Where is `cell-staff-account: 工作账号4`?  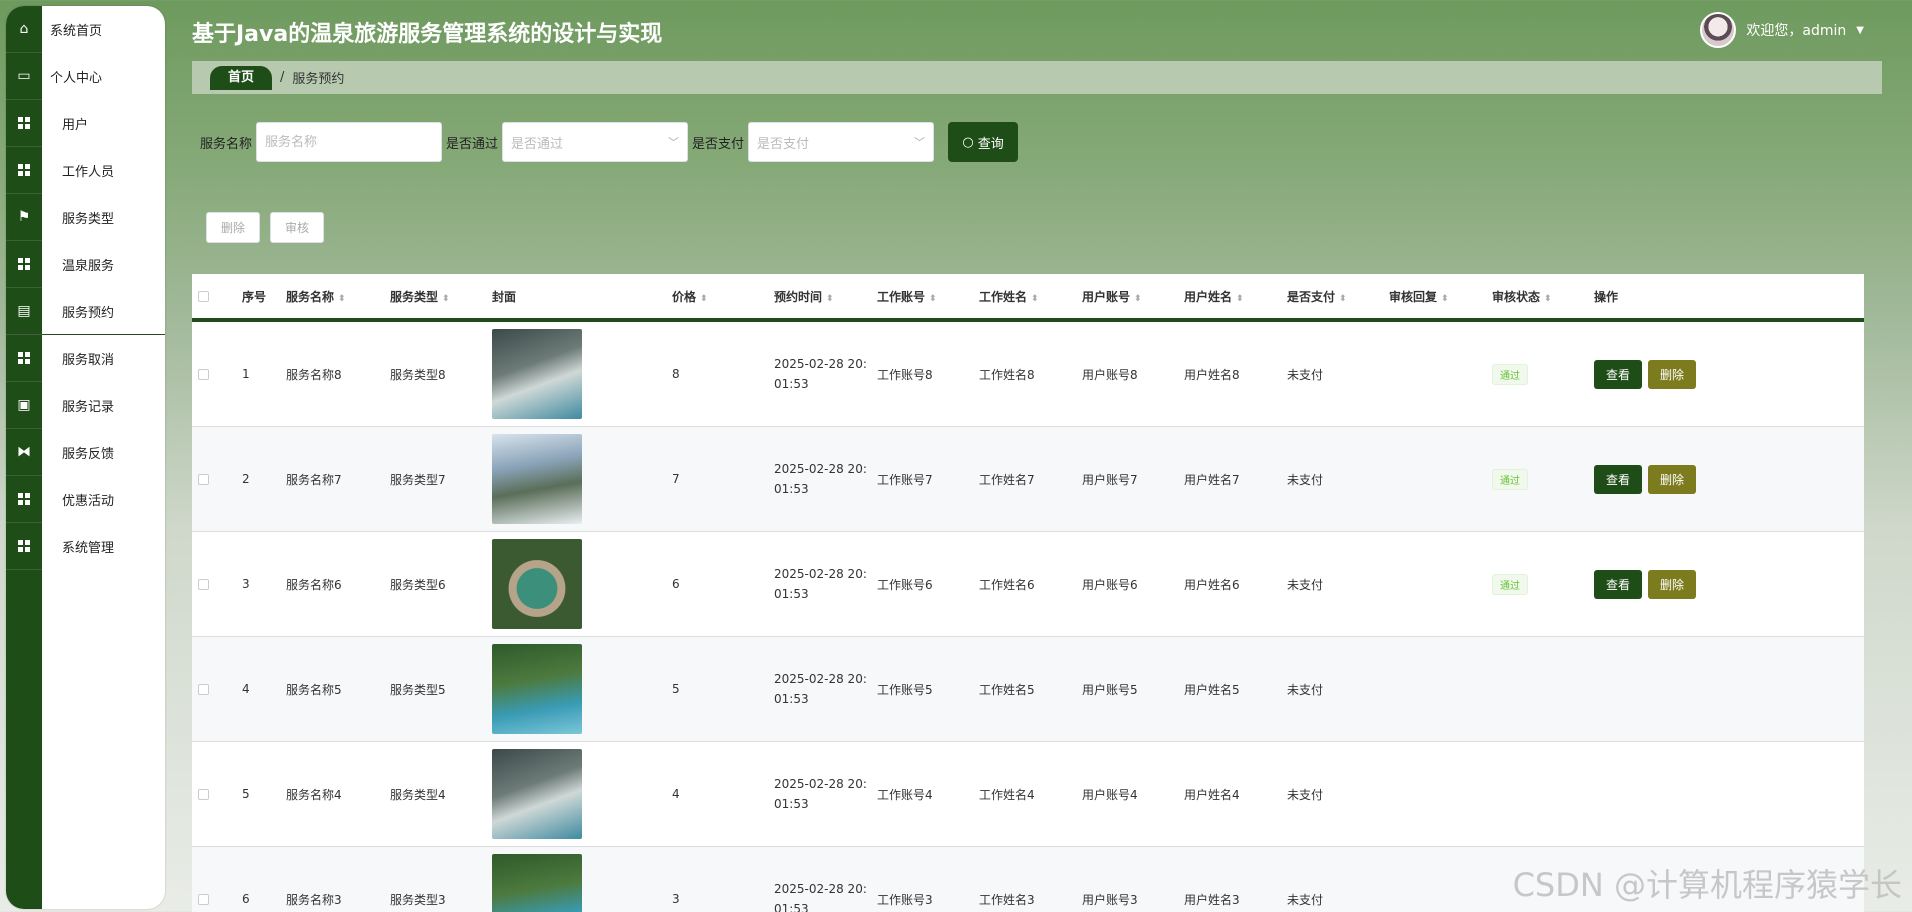
cell-staff-account: 工作账号4 is located at coordinates (905, 794).